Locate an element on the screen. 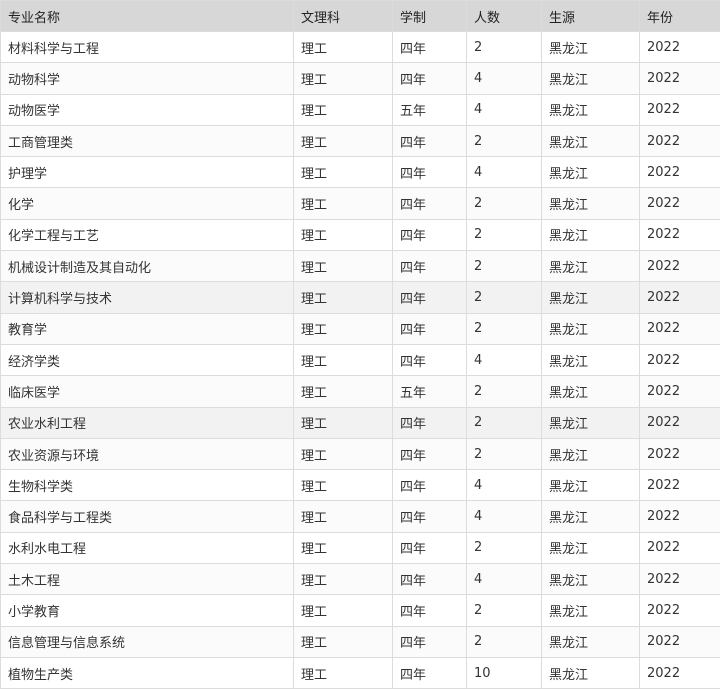 The width and height of the screenshot is (720, 689). header-row: 专业名称 文理科 学制 人数 生源 年份 is located at coordinates (360, 16).